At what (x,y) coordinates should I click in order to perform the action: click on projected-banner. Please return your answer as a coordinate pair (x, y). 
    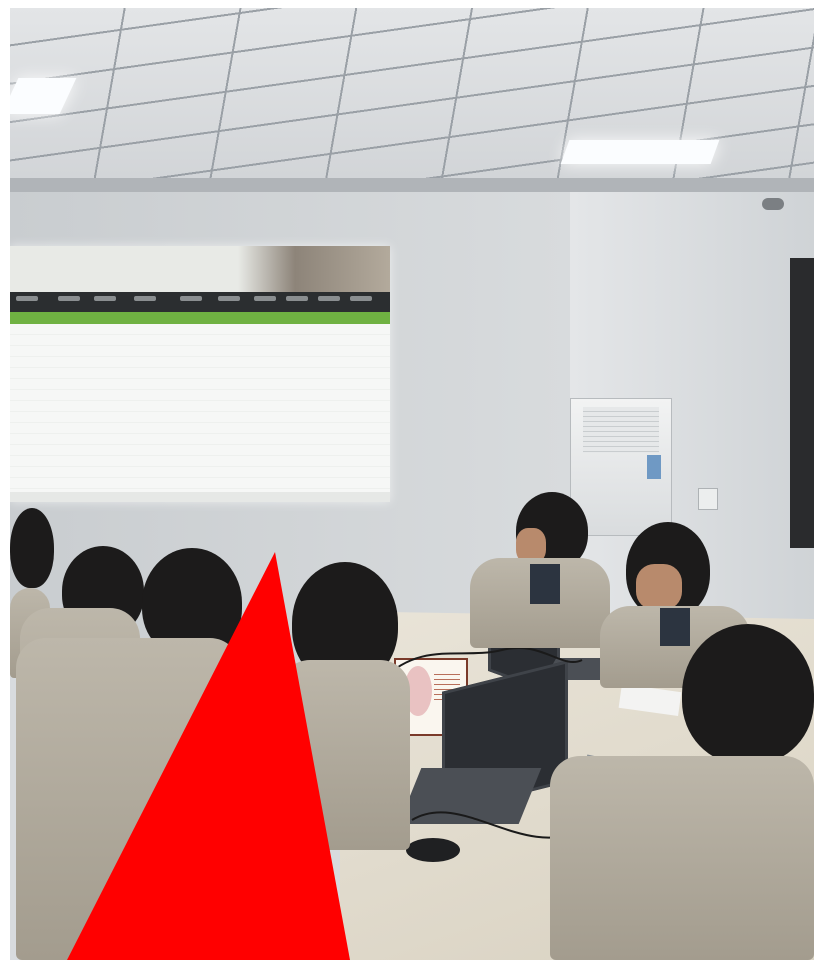
    Looking at the image, I should click on (200, 269).